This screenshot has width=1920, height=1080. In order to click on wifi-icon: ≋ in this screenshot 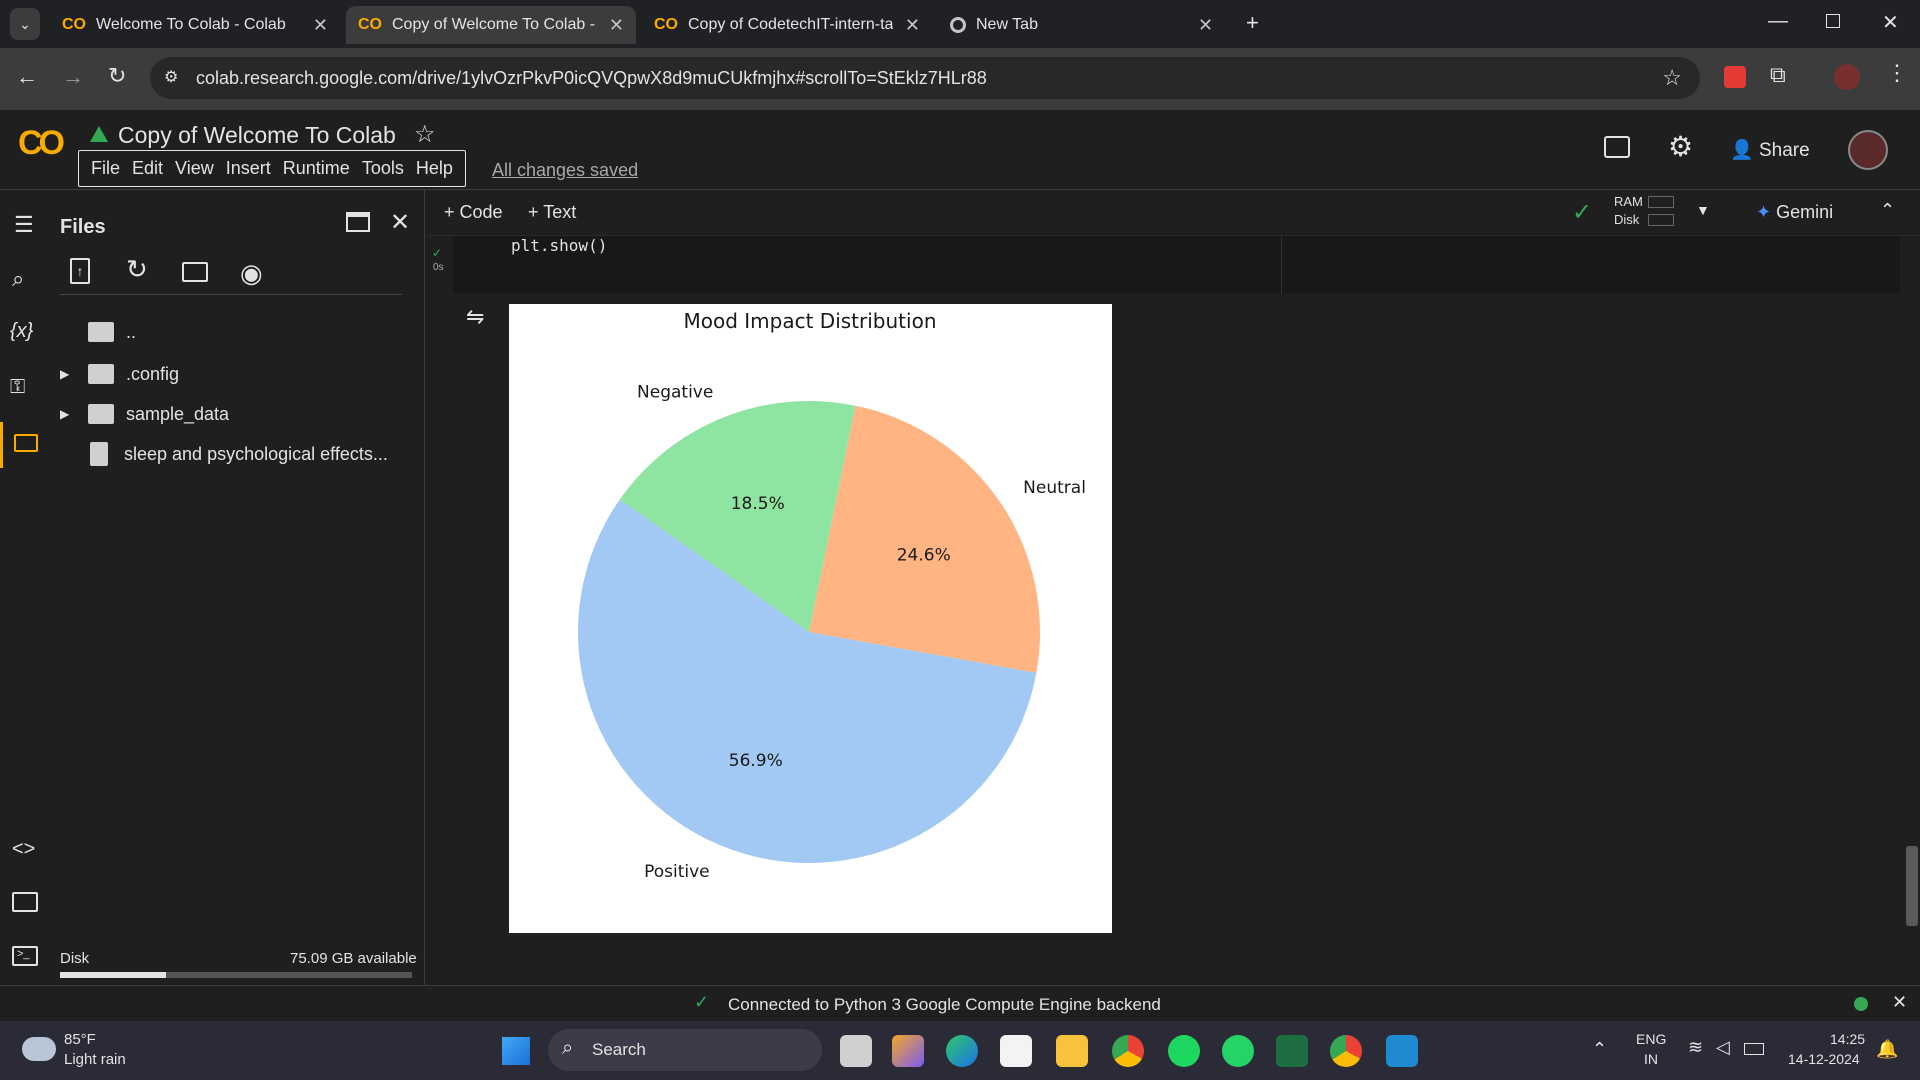, I will do `click(1695, 1047)`.